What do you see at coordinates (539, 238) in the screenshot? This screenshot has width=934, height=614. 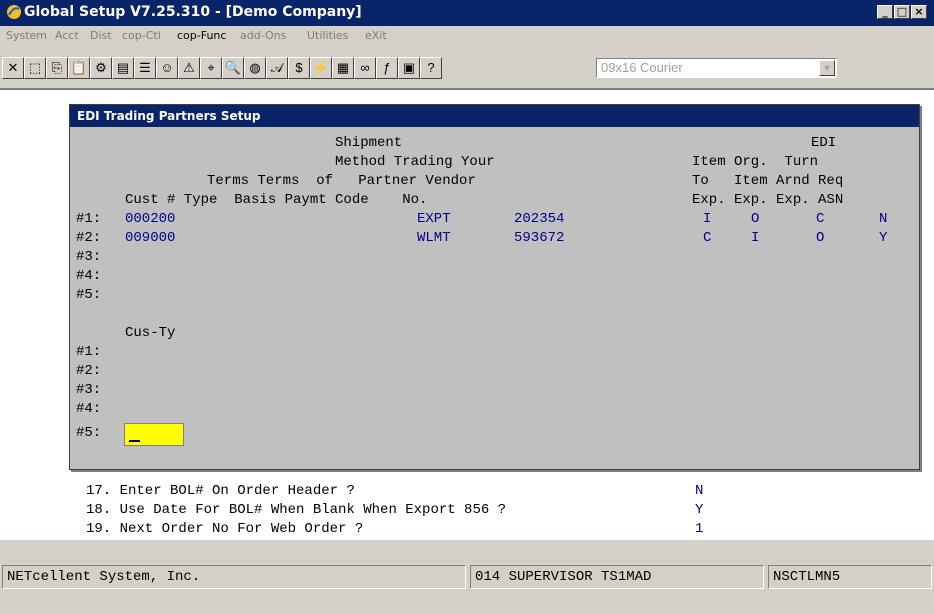 I see `row-2-vendor: 593672` at bounding box center [539, 238].